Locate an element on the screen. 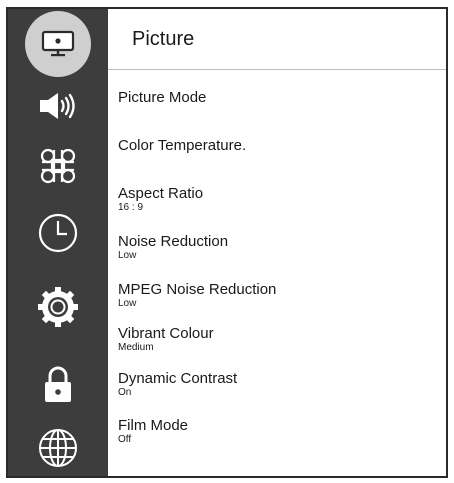  menu-item-dynamic-contrast: Dynamic Contrast On is located at coordinates (279, 384).